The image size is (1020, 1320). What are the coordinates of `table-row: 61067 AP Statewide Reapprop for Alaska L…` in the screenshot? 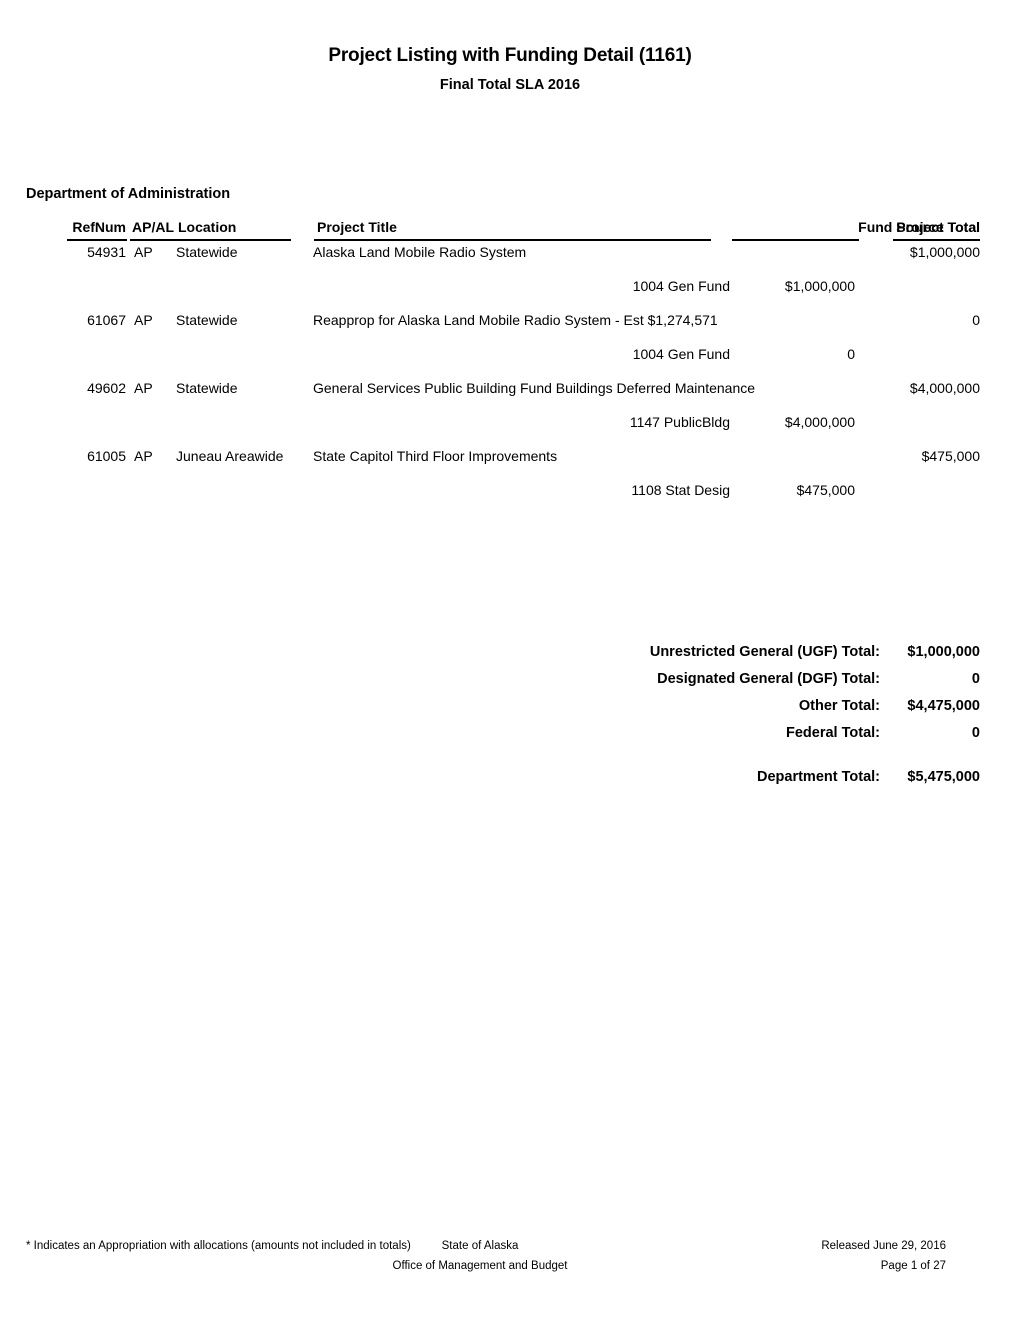 It's located at (510, 328).